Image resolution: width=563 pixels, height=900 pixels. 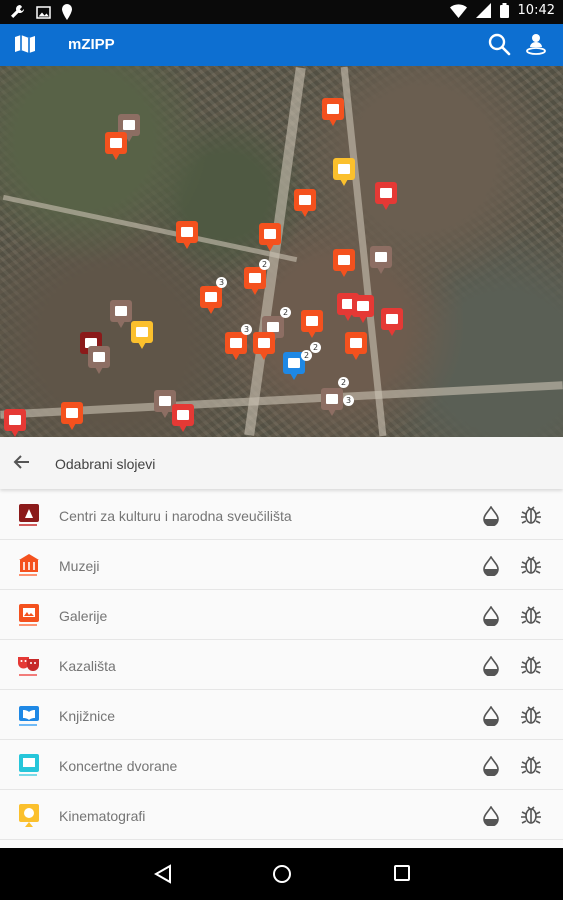 What do you see at coordinates (29, 815) in the screenshot?
I see `cinema-icon` at bounding box center [29, 815].